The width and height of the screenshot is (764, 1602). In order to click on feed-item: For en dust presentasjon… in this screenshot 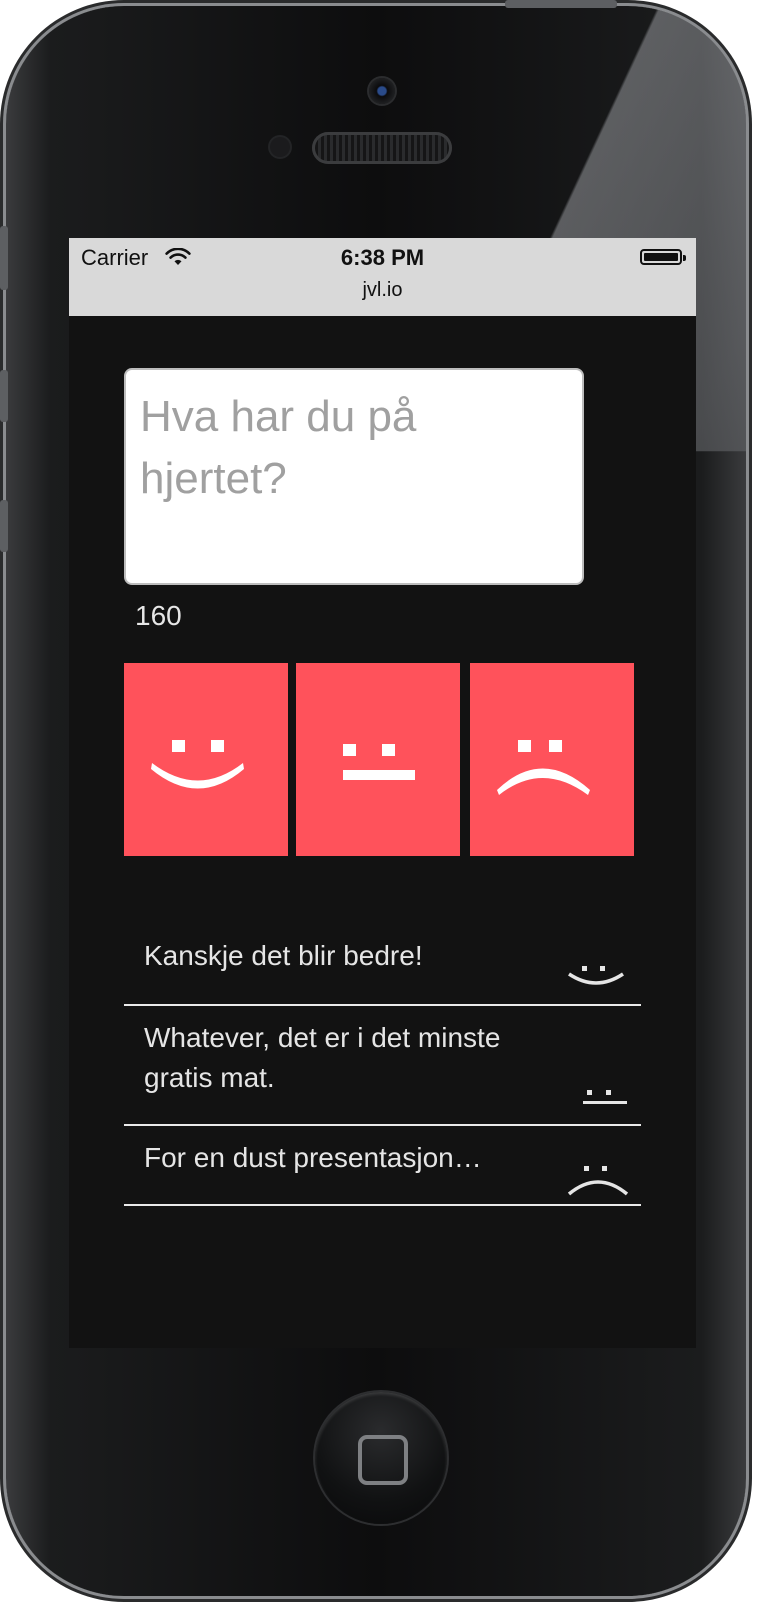, I will do `click(382, 1166)`.